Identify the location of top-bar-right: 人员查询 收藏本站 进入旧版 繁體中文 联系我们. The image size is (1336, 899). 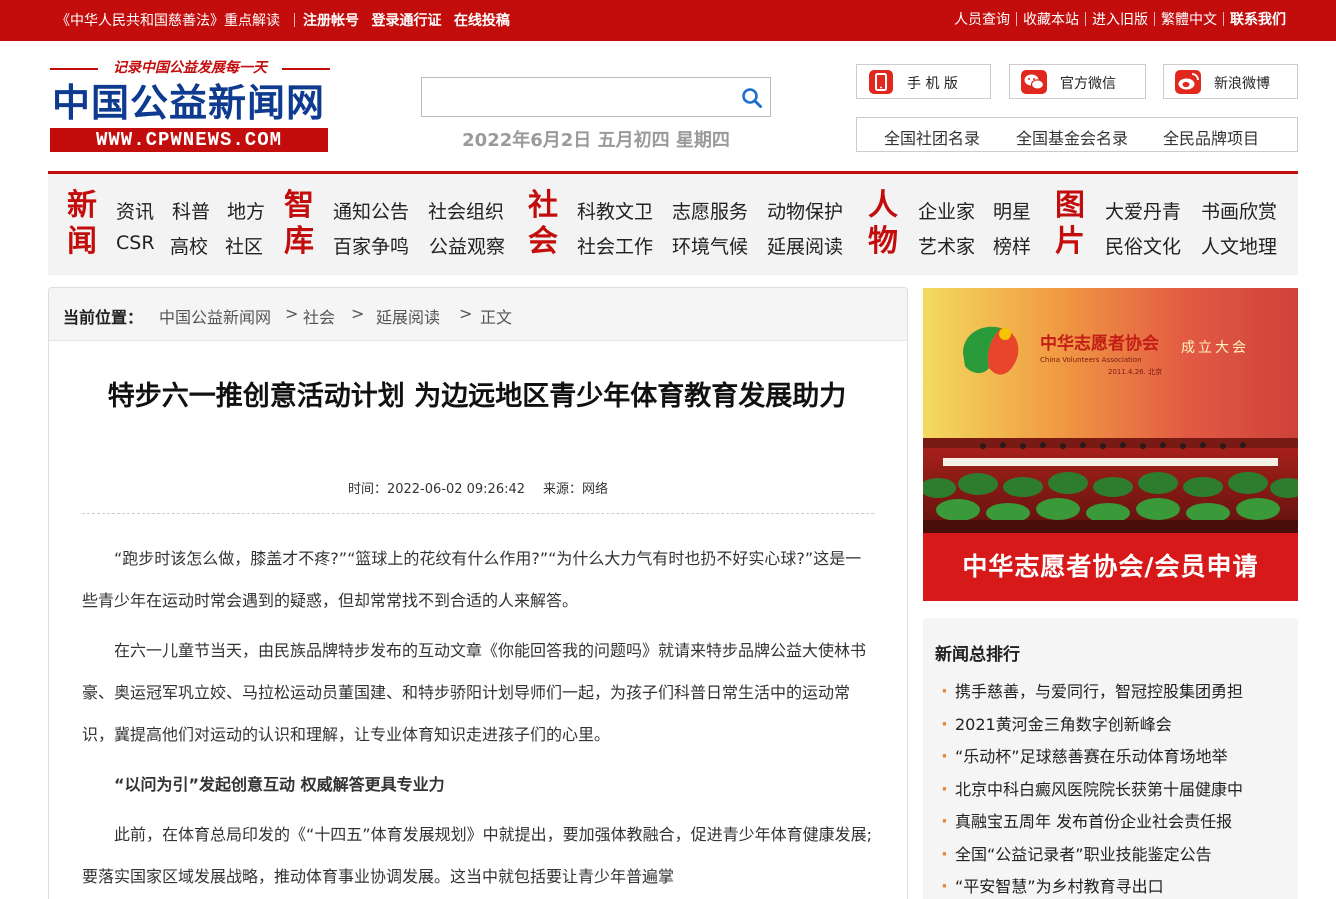
(1120, 19).